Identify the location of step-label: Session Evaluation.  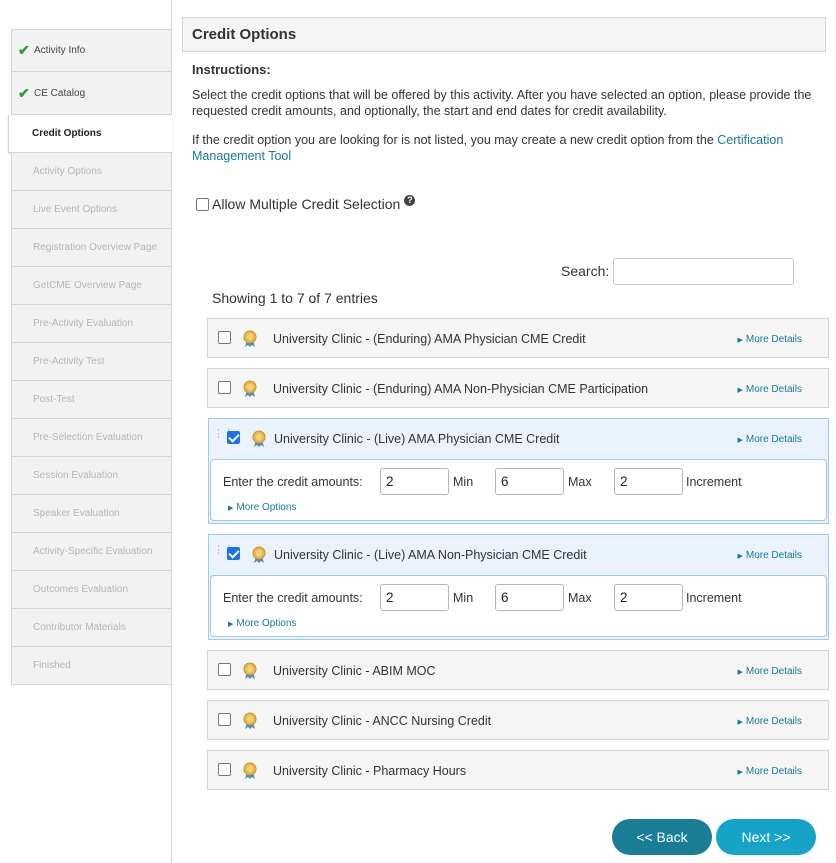
(76, 475).